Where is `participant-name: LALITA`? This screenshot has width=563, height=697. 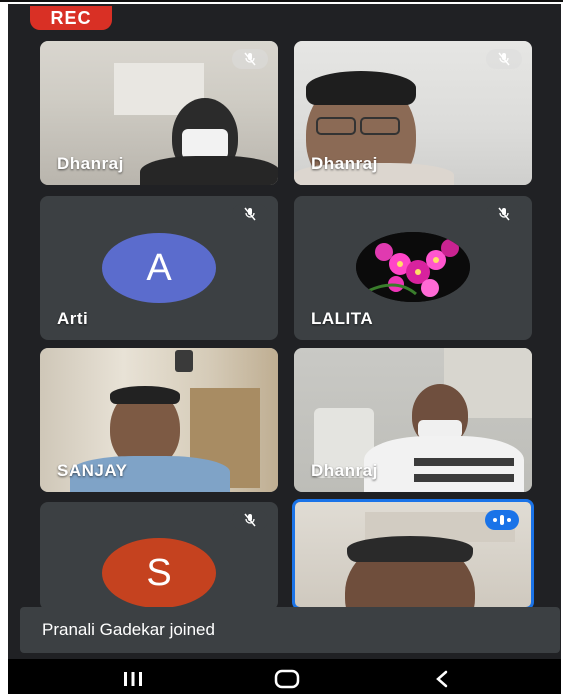 participant-name: LALITA is located at coordinates (342, 318).